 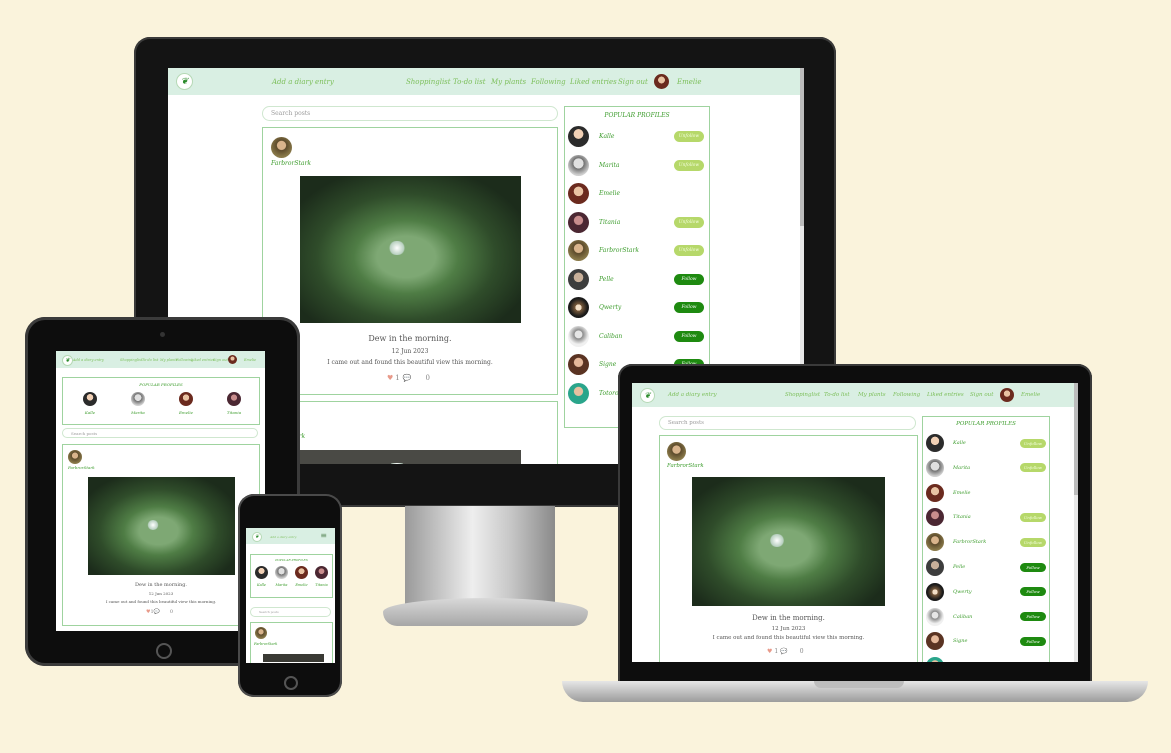 What do you see at coordinates (636, 279) in the screenshot?
I see `profile-name: Pelle` at bounding box center [636, 279].